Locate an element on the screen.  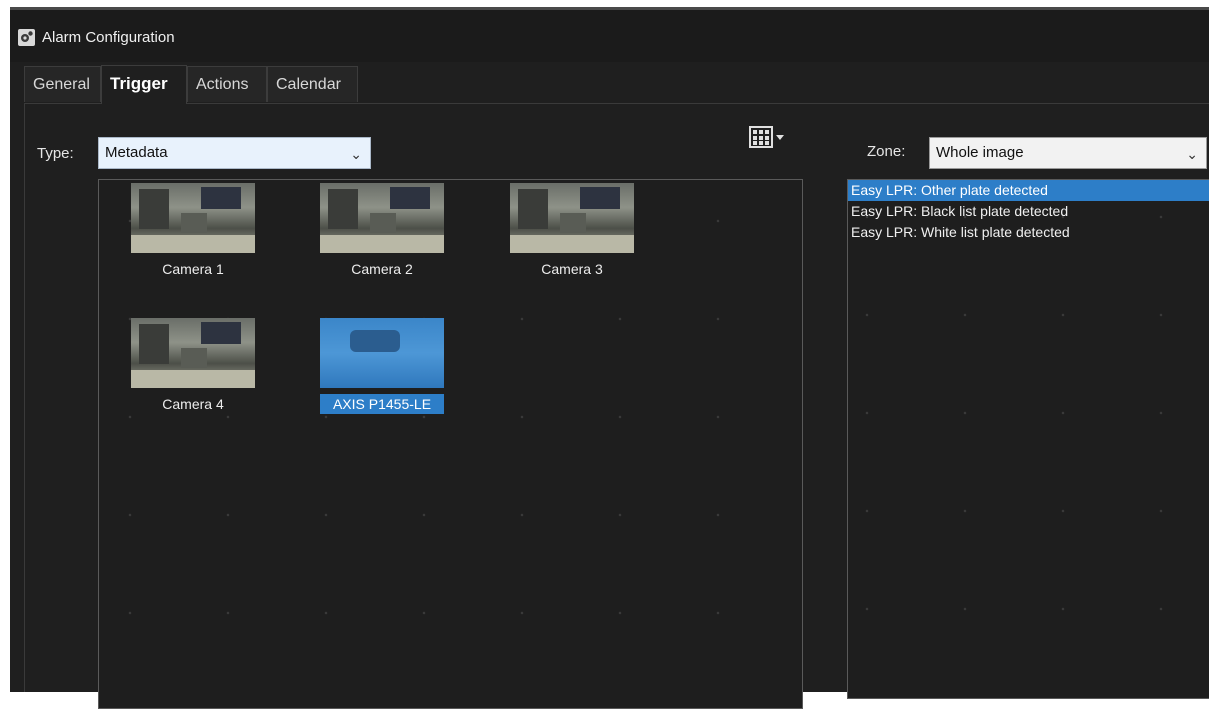
type-label: Type: is located at coordinates (55, 153).